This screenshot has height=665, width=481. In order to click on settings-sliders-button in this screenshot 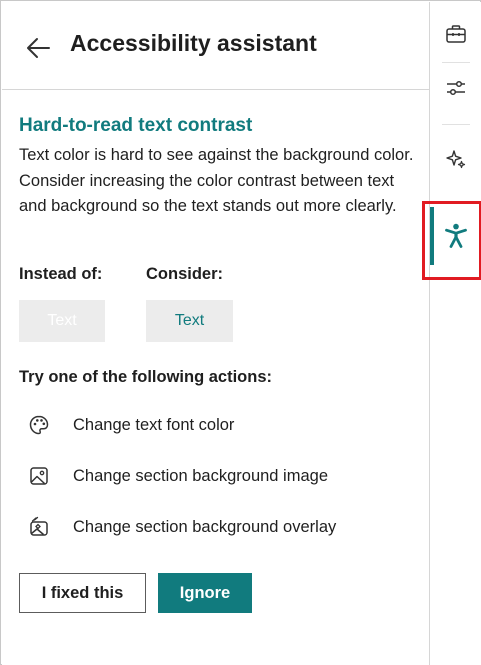, I will do `click(455, 88)`.